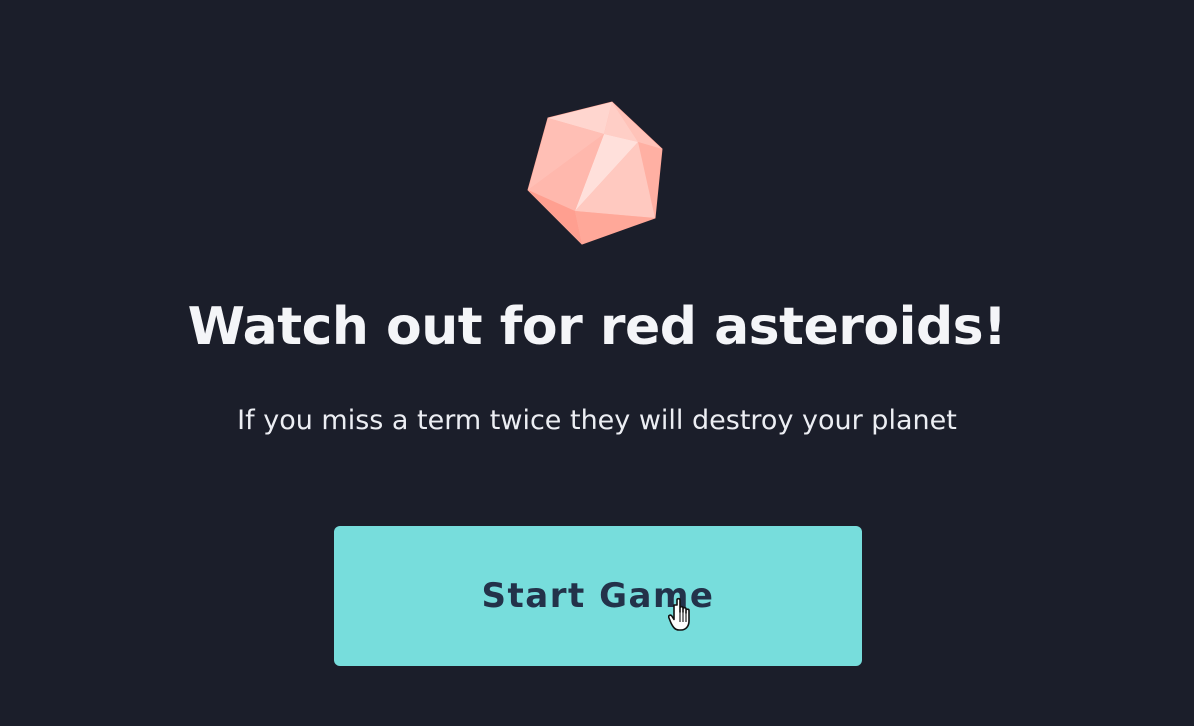 The width and height of the screenshot is (1194, 726). I want to click on hand-pointer-cursor-icon, so click(679, 614).